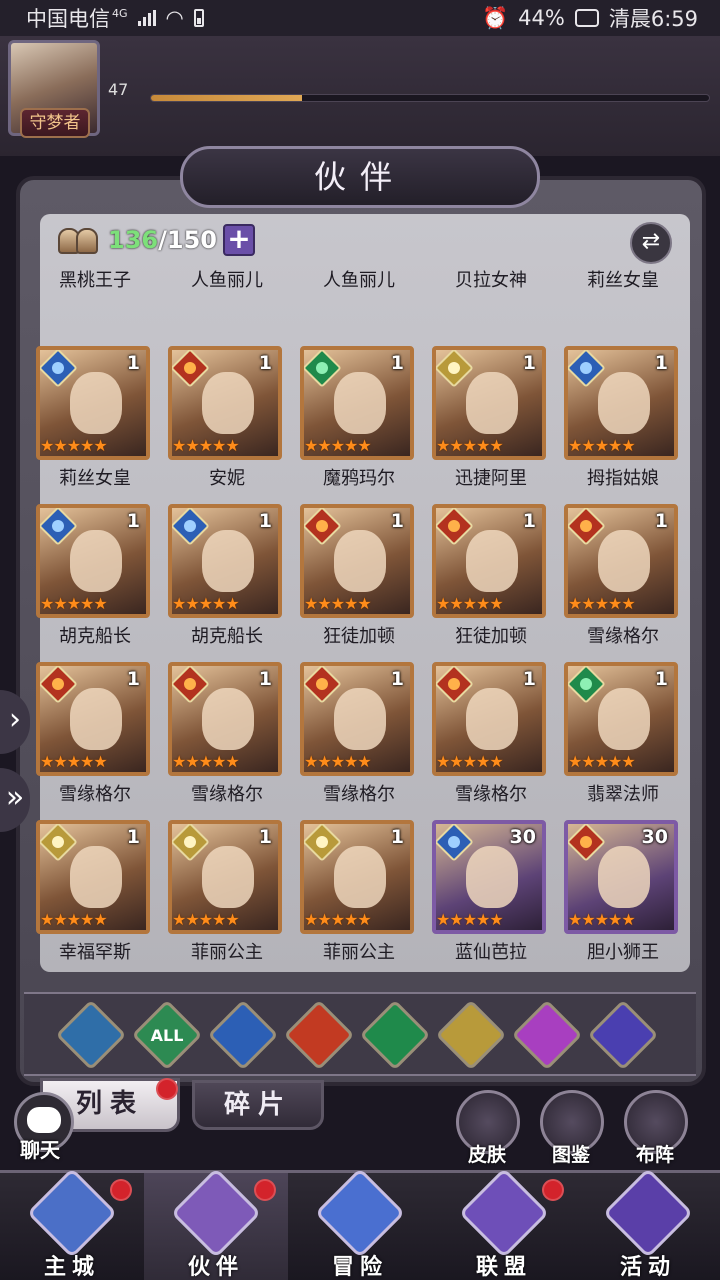 This screenshot has height=1280, width=720. I want to click on partner-name: 胡克船长, so click(95, 636).